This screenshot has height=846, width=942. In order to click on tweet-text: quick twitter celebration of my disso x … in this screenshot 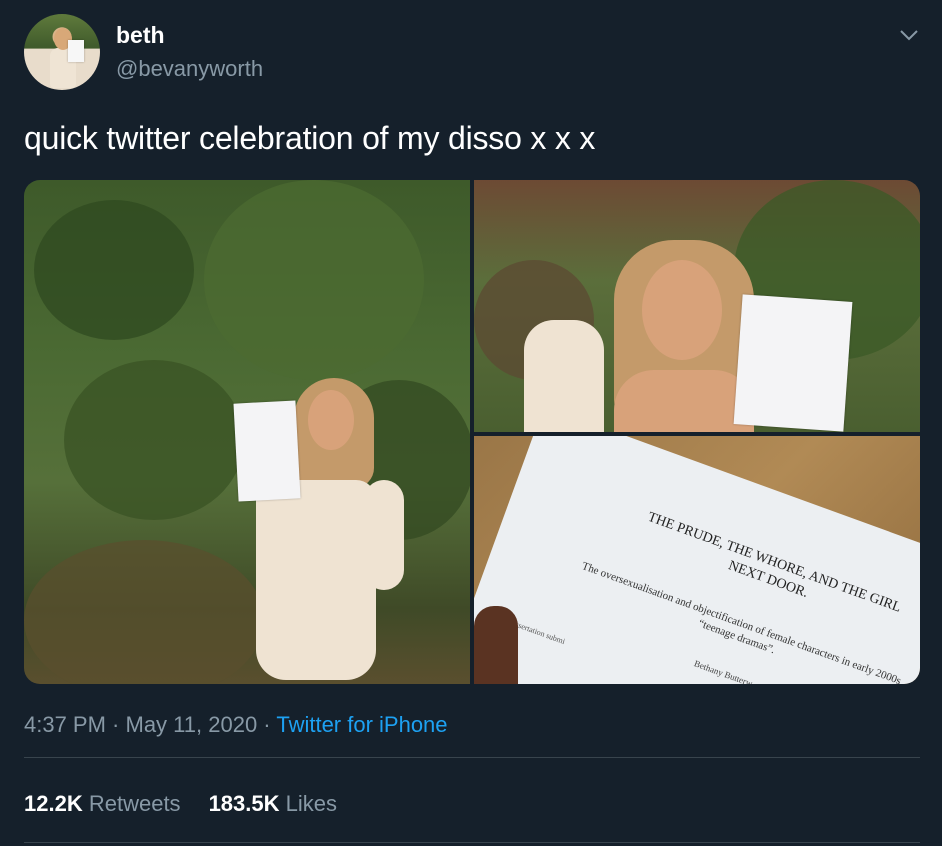, I will do `click(310, 138)`.